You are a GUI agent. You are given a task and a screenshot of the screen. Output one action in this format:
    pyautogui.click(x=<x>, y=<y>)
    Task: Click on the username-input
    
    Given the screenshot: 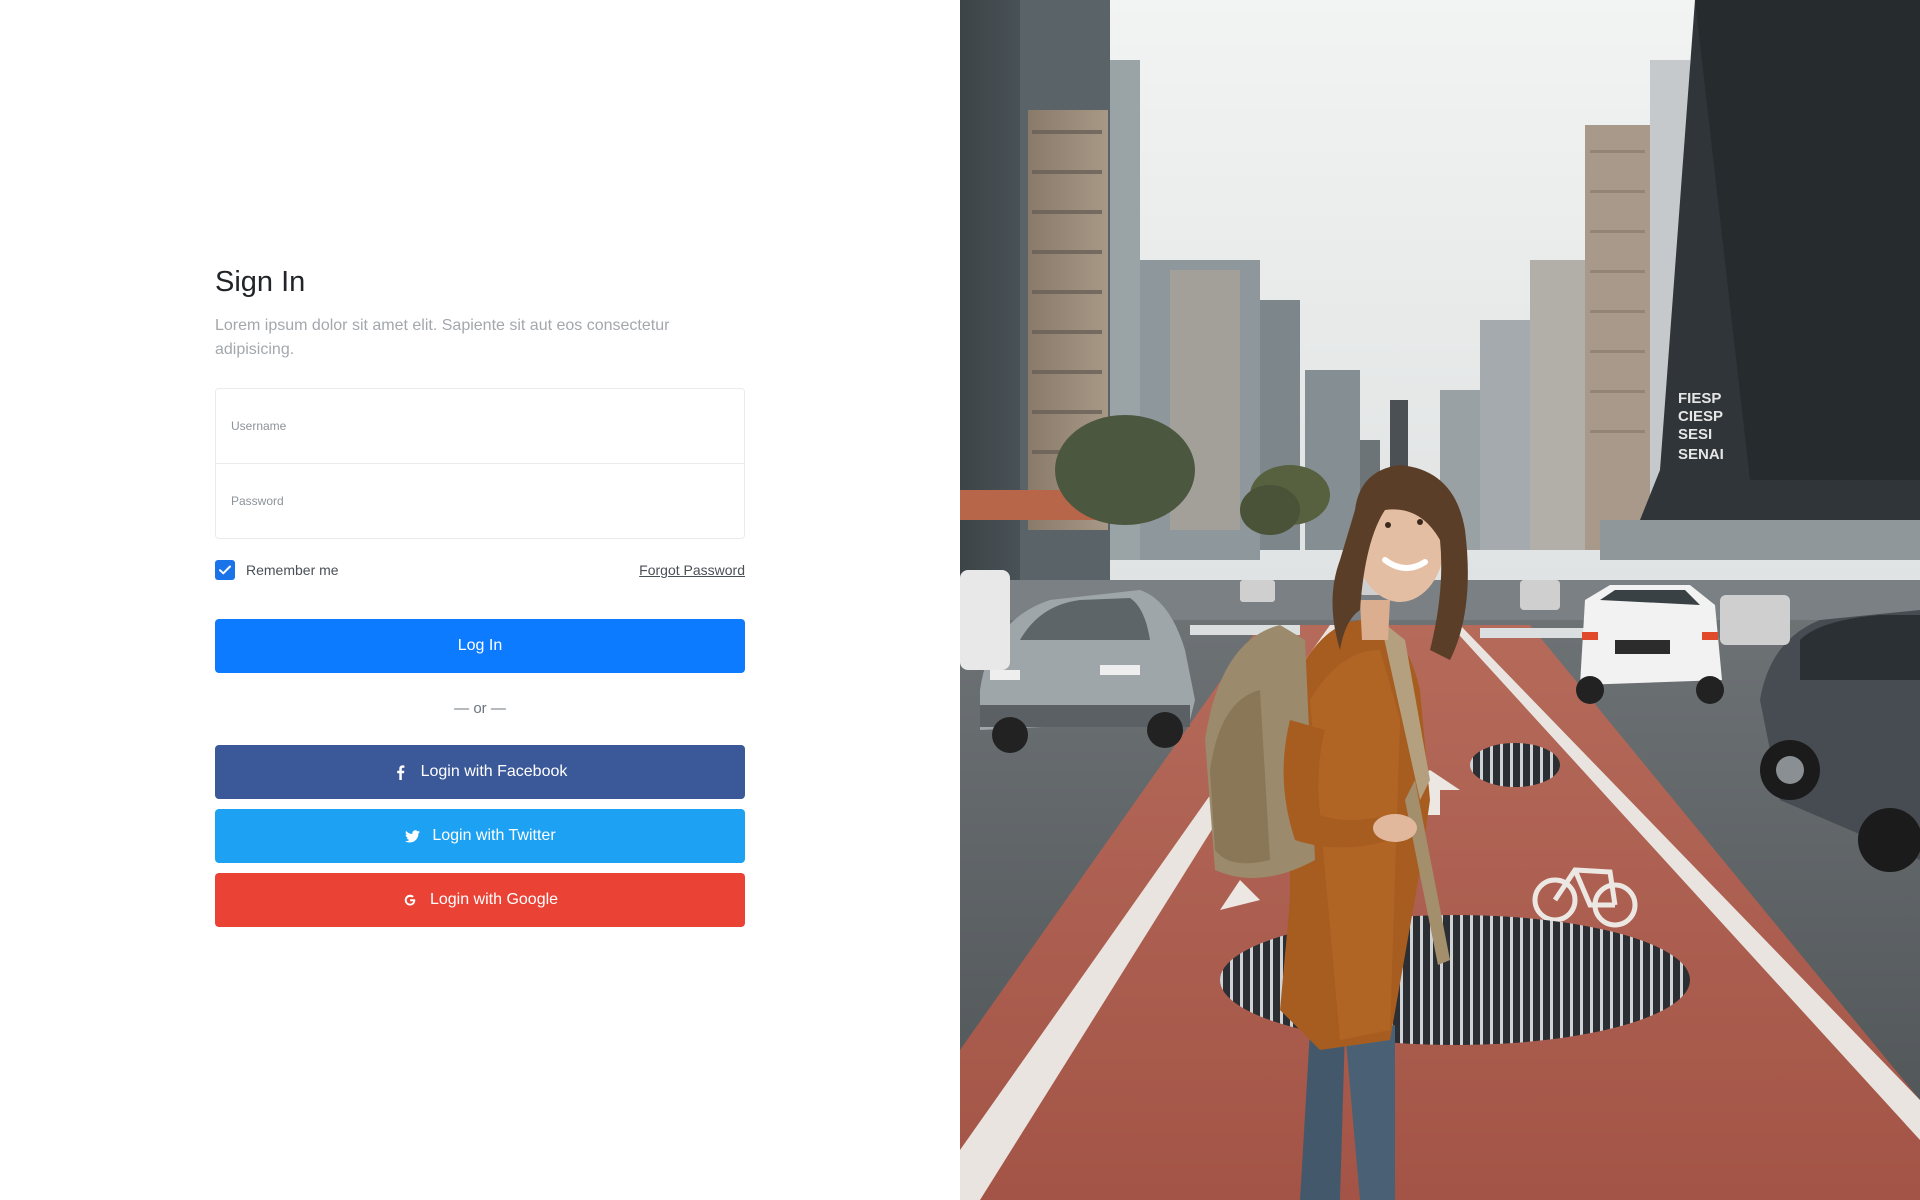 What is the action you would take?
    pyautogui.click(x=480, y=426)
    